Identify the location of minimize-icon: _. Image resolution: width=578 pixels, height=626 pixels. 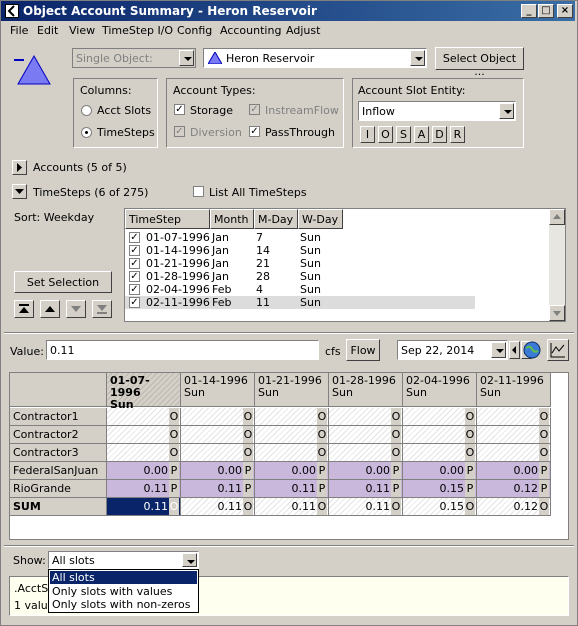
(529, 11).